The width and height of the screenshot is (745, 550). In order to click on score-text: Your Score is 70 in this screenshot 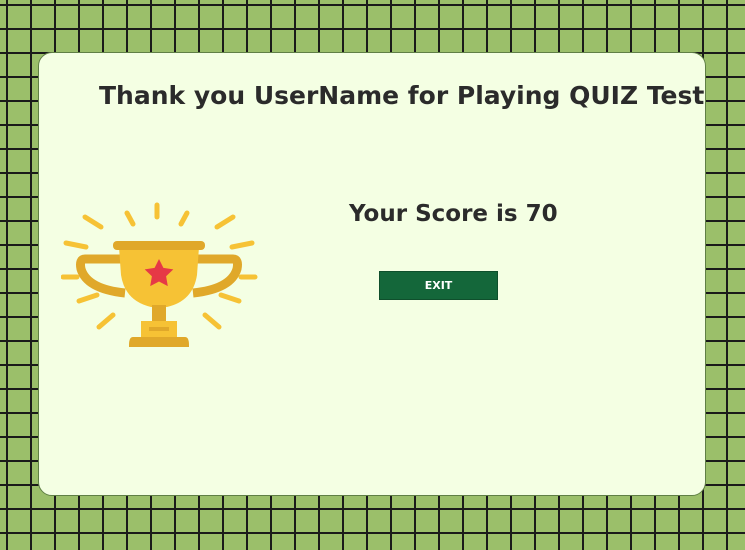, I will do `click(453, 214)`.